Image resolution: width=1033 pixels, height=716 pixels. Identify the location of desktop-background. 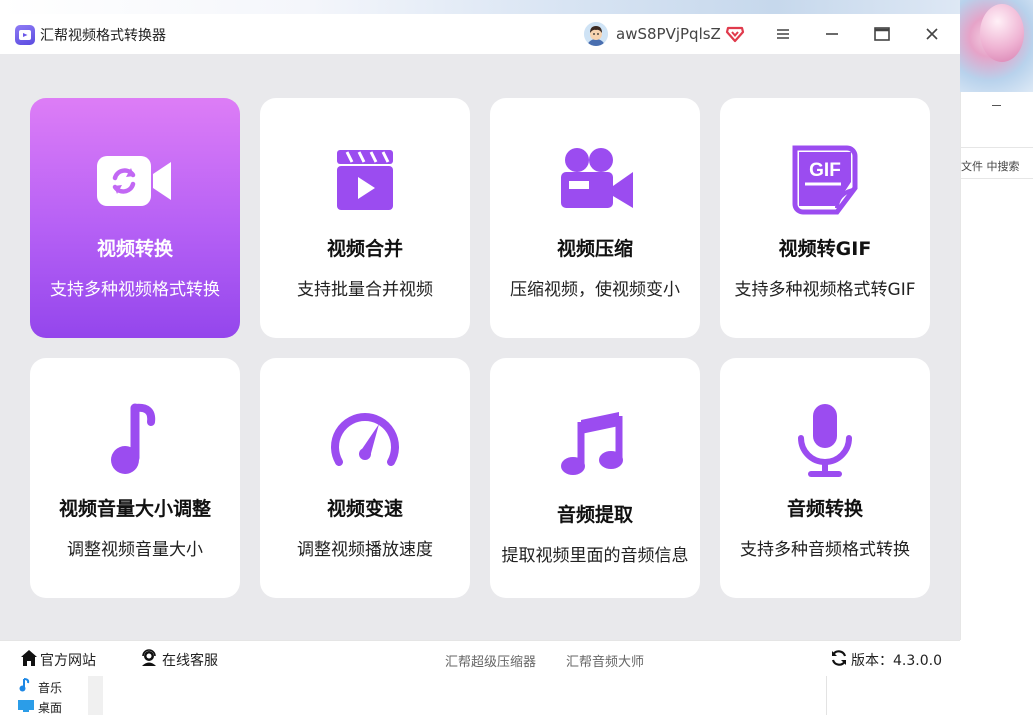
(516, 7).